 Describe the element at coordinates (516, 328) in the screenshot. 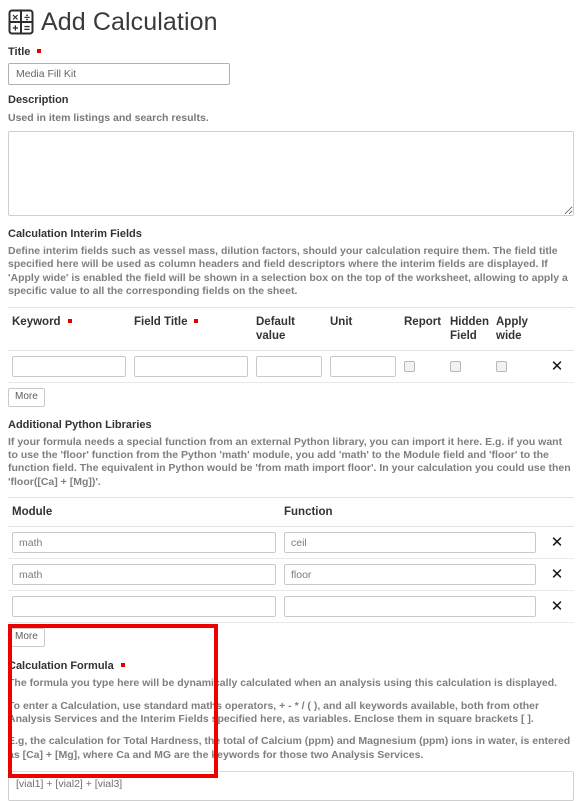

I see `column-header-apply-wide: Apply wide` at that location.